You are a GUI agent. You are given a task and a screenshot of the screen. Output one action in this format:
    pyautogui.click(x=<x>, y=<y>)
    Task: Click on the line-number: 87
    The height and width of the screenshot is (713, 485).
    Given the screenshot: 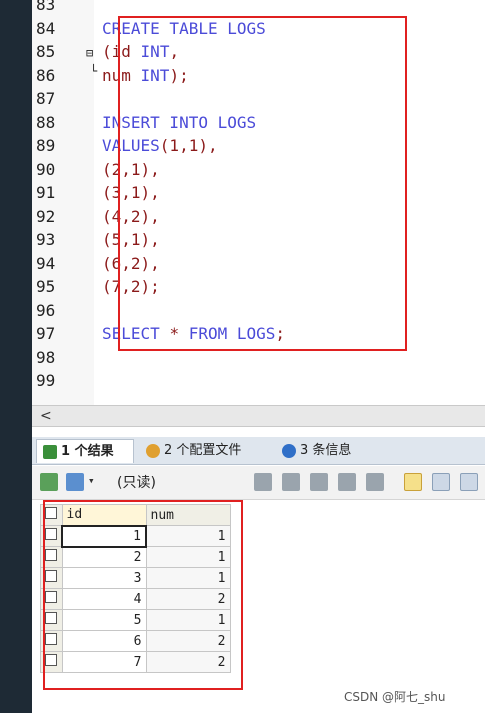 What is the action you would take?
    pyautogui.click(x=46, y=98)
    